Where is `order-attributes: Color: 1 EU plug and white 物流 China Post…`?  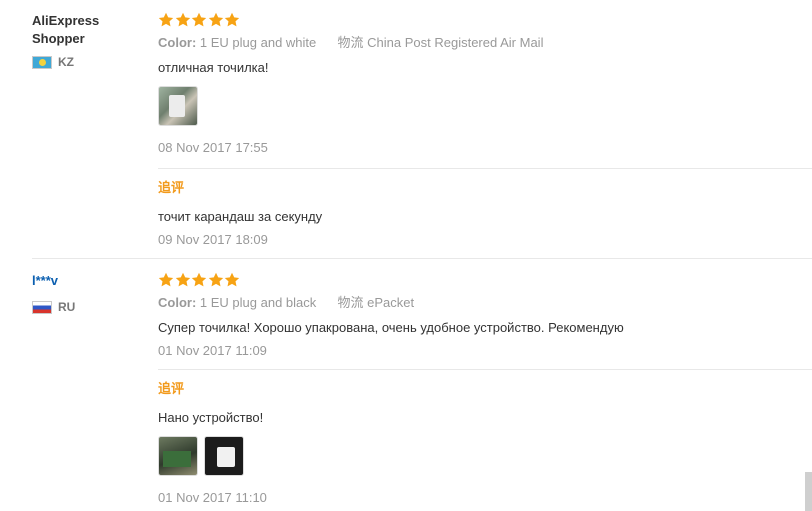
order-attributes: Color: 1 EU plug and white 物流 China Post… is located at coordinates (485, 43).